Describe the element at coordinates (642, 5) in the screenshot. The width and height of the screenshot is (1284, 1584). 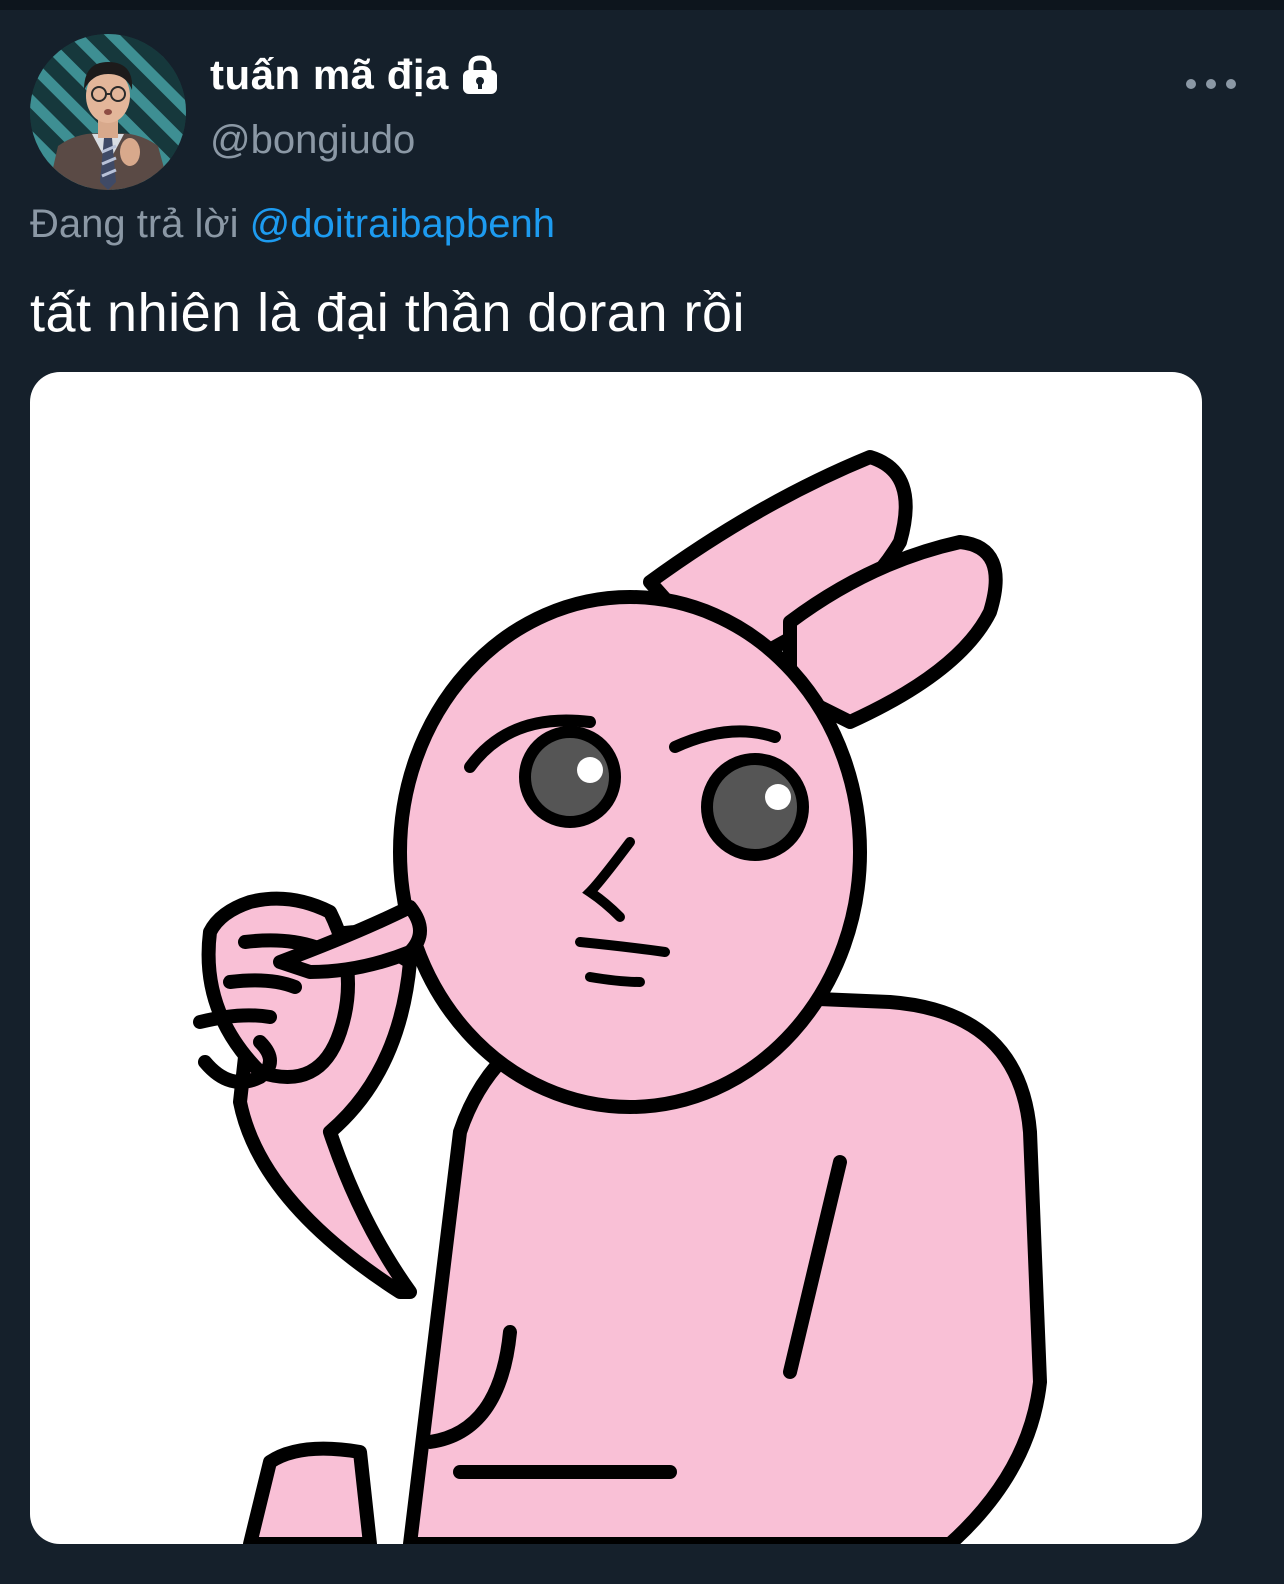
I see `top-divider` at that location.